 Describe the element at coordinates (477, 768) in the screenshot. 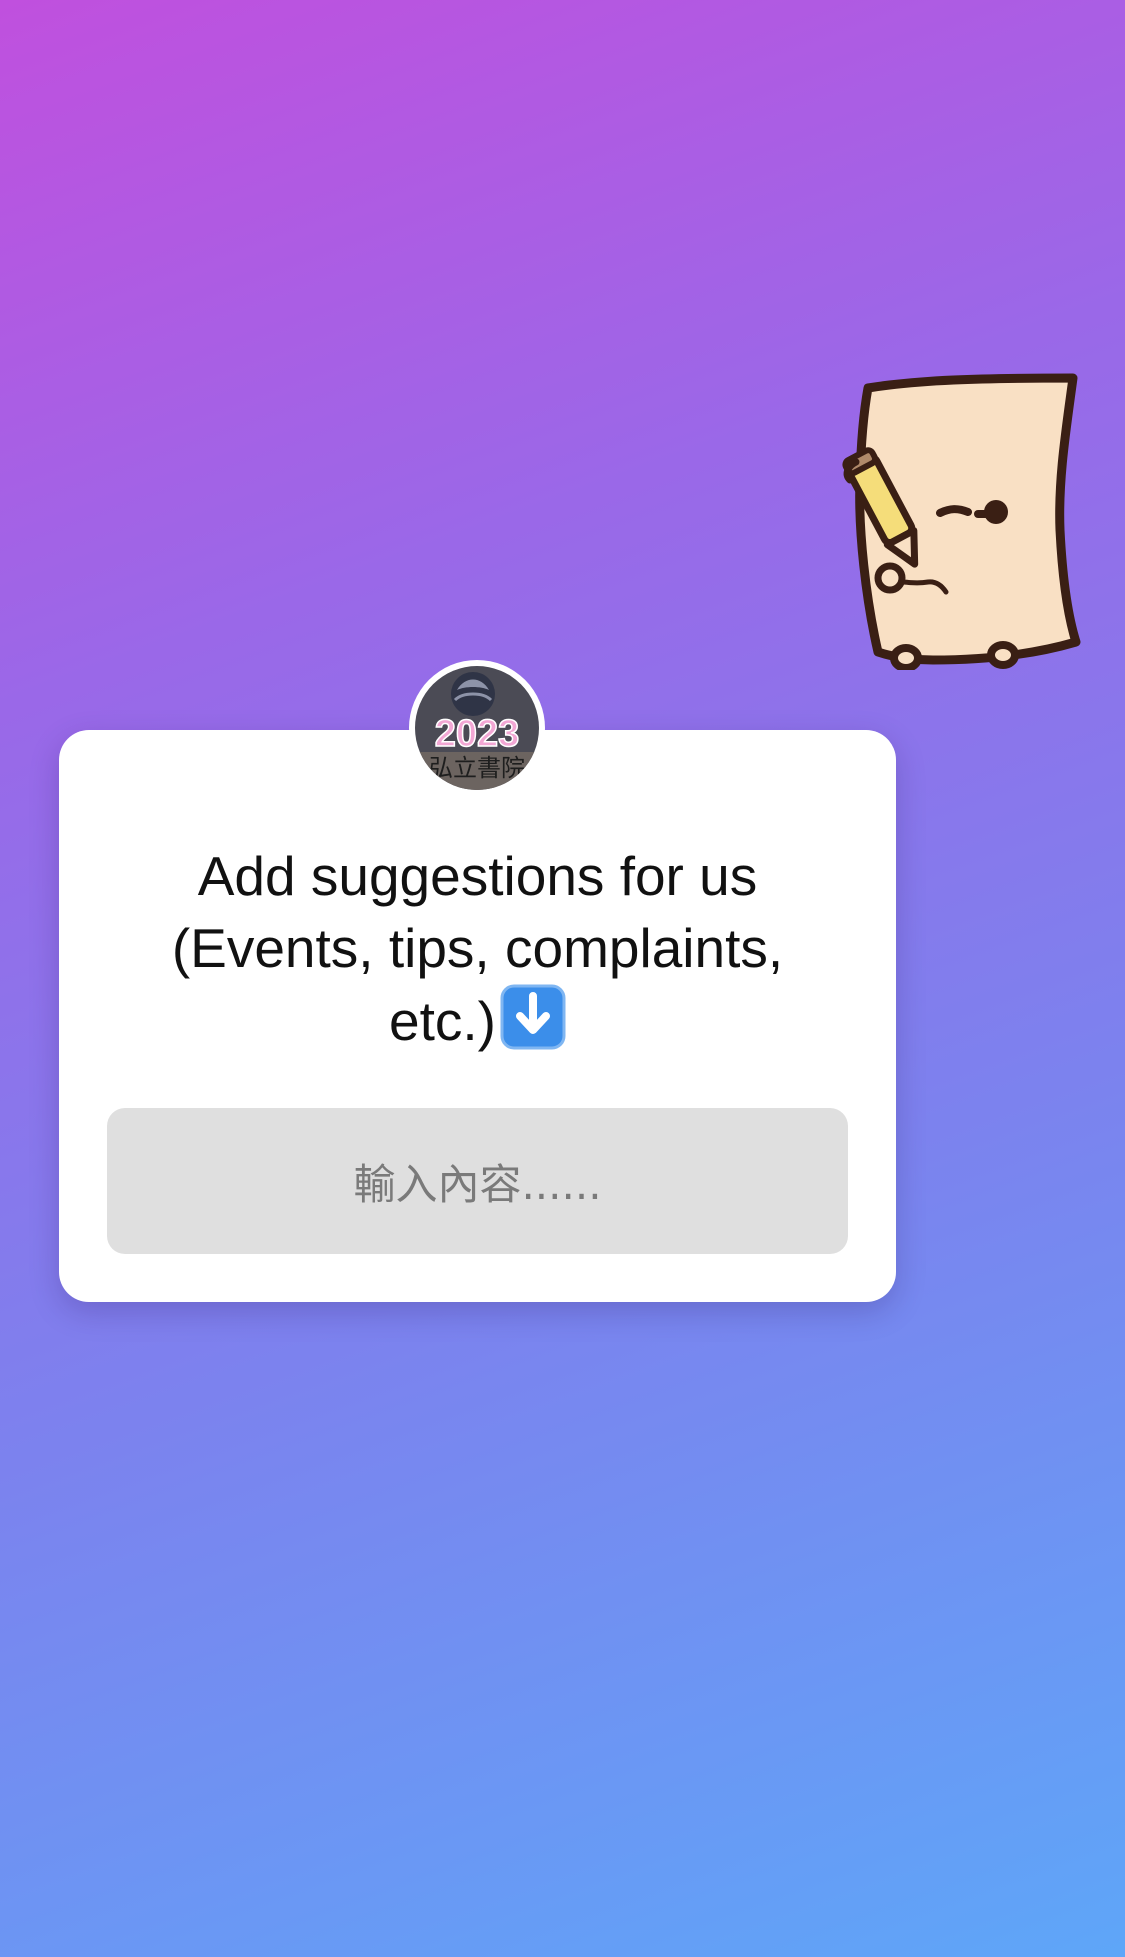

I see `avatar-name-text: 弘立書院` at that location.